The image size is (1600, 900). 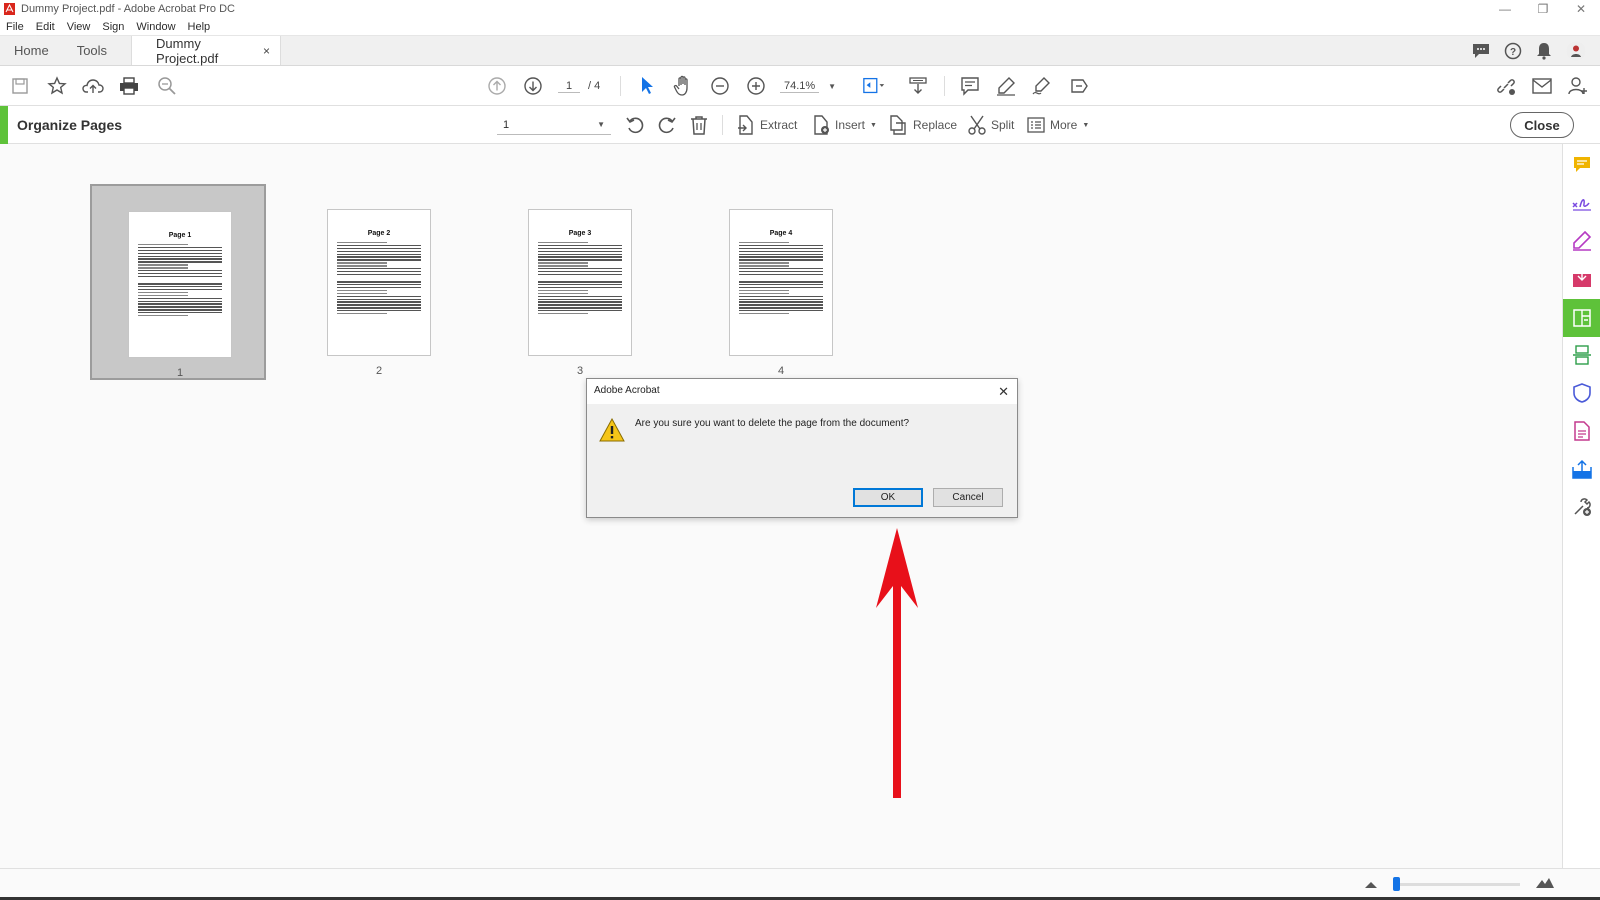 I want to click on zoom-out-icon, so click(x=720, y=86).